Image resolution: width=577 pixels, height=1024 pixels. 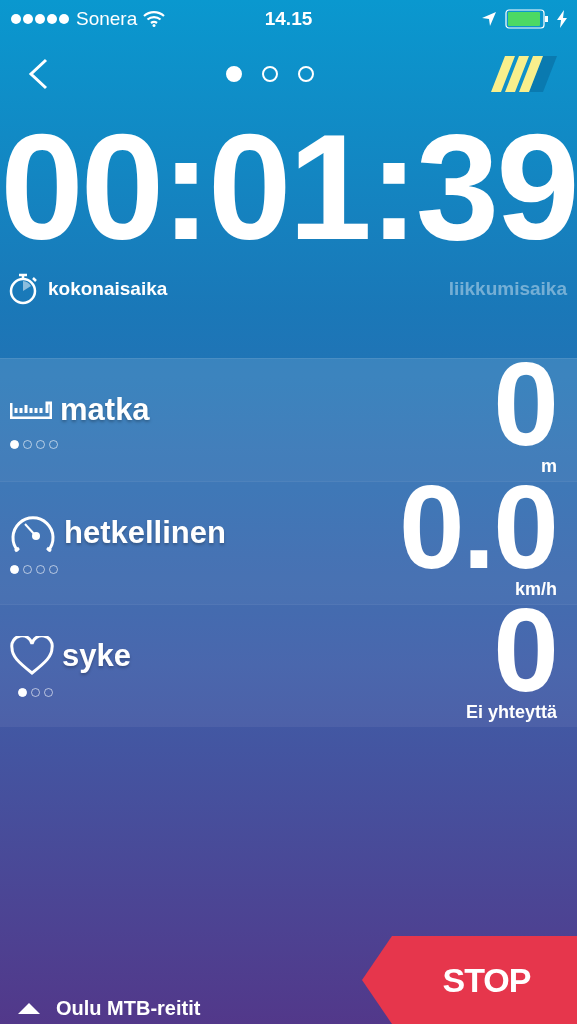 I want to click on metric-panel: syke 0 Ei yhteyttä, so click(x=288, y=665).